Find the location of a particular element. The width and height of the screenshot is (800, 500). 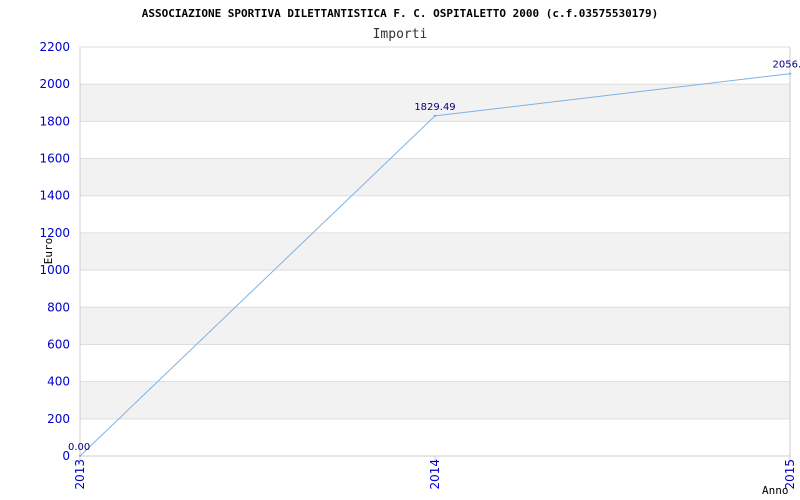

y-tick-label: 0 is located at coordinates (66, 456).